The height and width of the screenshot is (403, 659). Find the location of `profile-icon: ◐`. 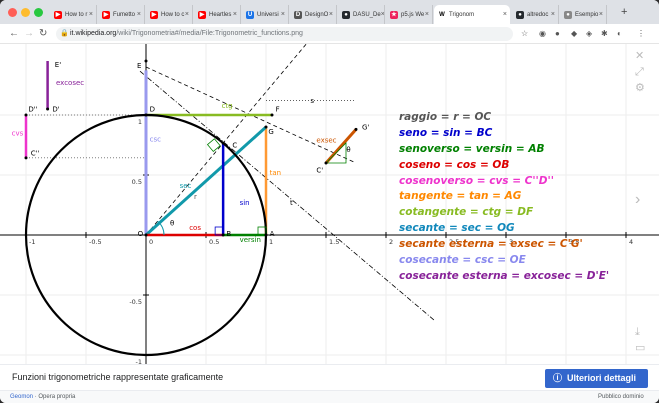

profile-icon: ◐ is located at coordinates (619, 34).